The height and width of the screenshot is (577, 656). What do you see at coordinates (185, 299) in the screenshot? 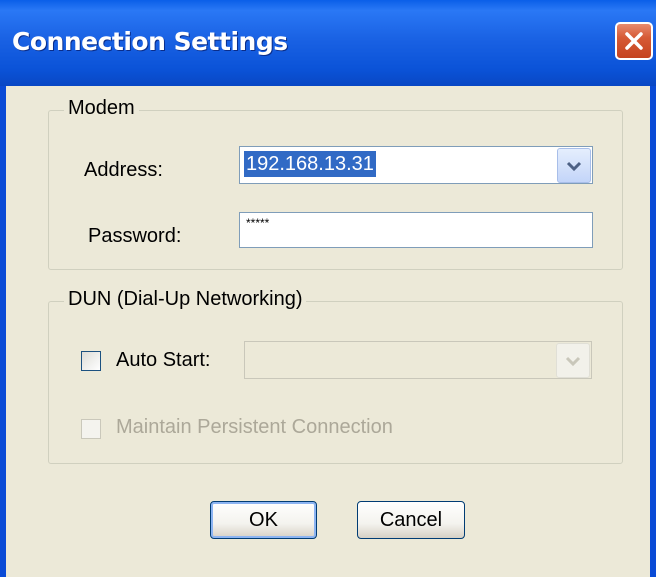
I see `dun-legend: DUN (Dial-Up Networking)` at bounding box center [185, 299].